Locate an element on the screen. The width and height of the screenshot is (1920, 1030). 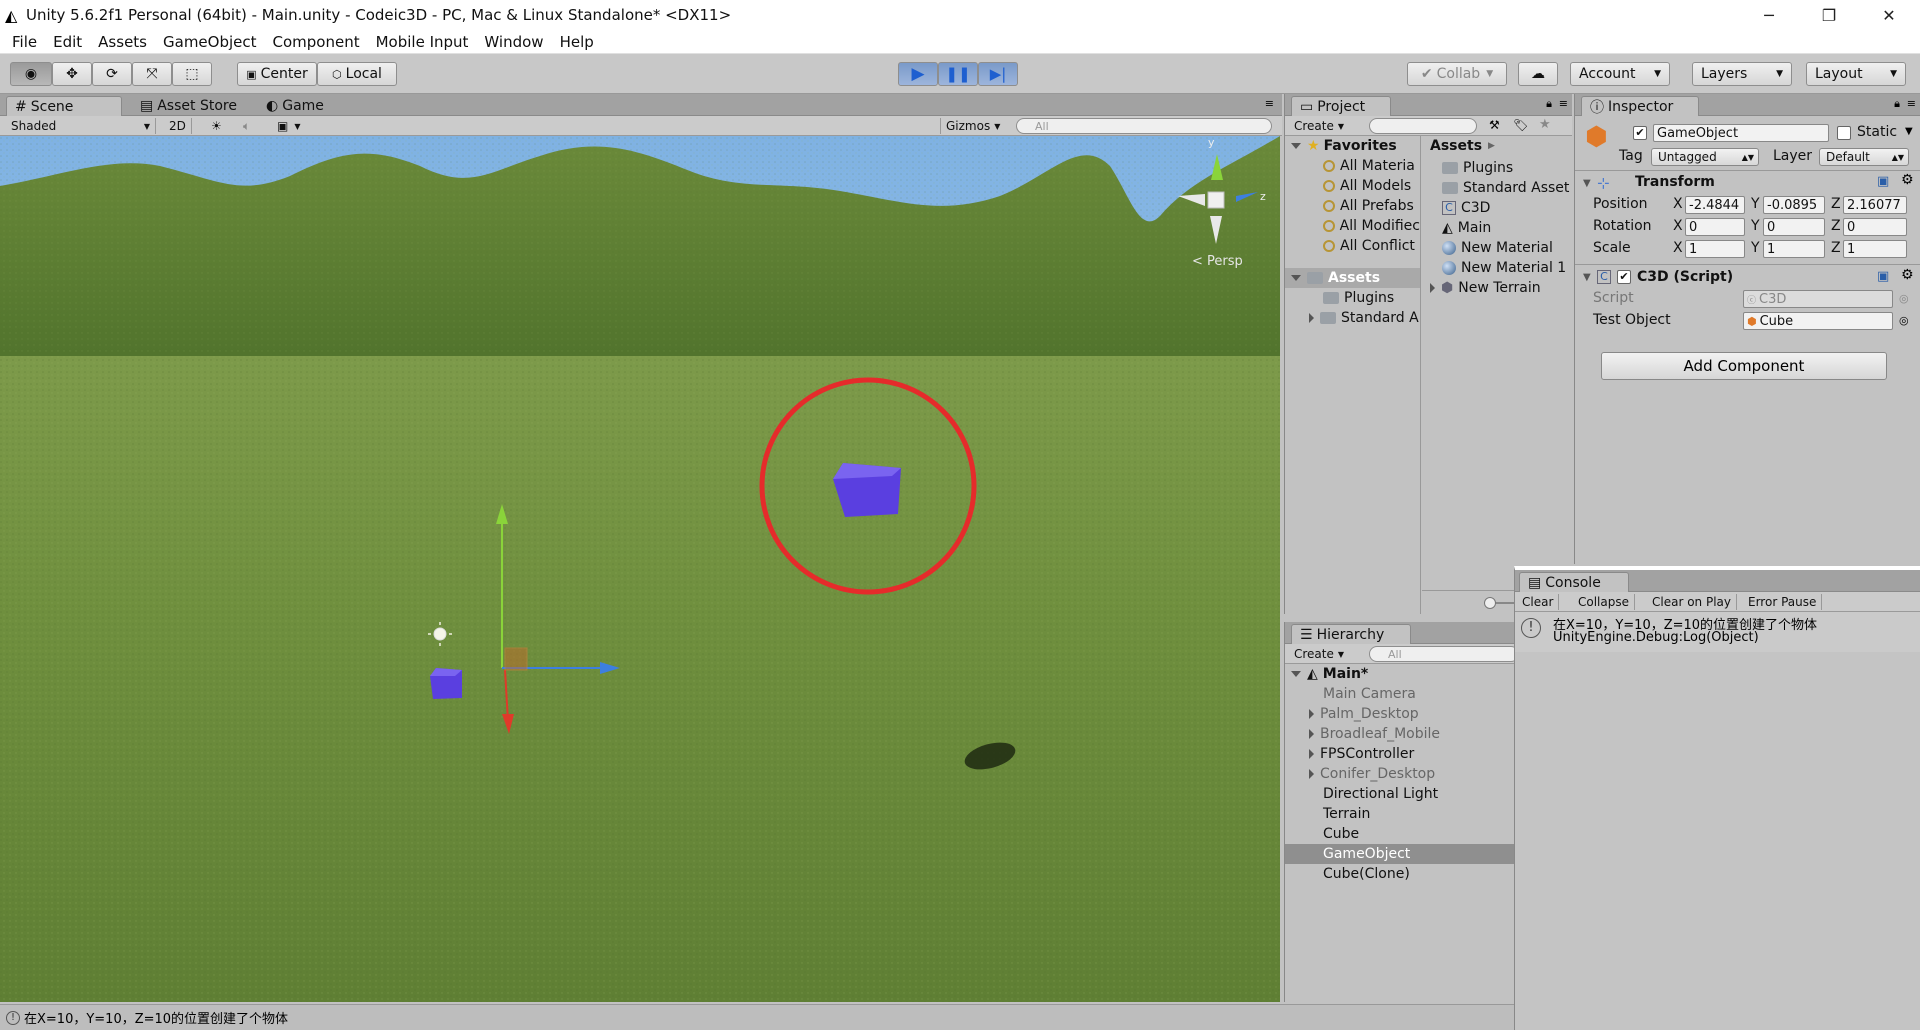
hierarchy-item: Broadleaf_Mobile is located at coordinates (1400, 734).